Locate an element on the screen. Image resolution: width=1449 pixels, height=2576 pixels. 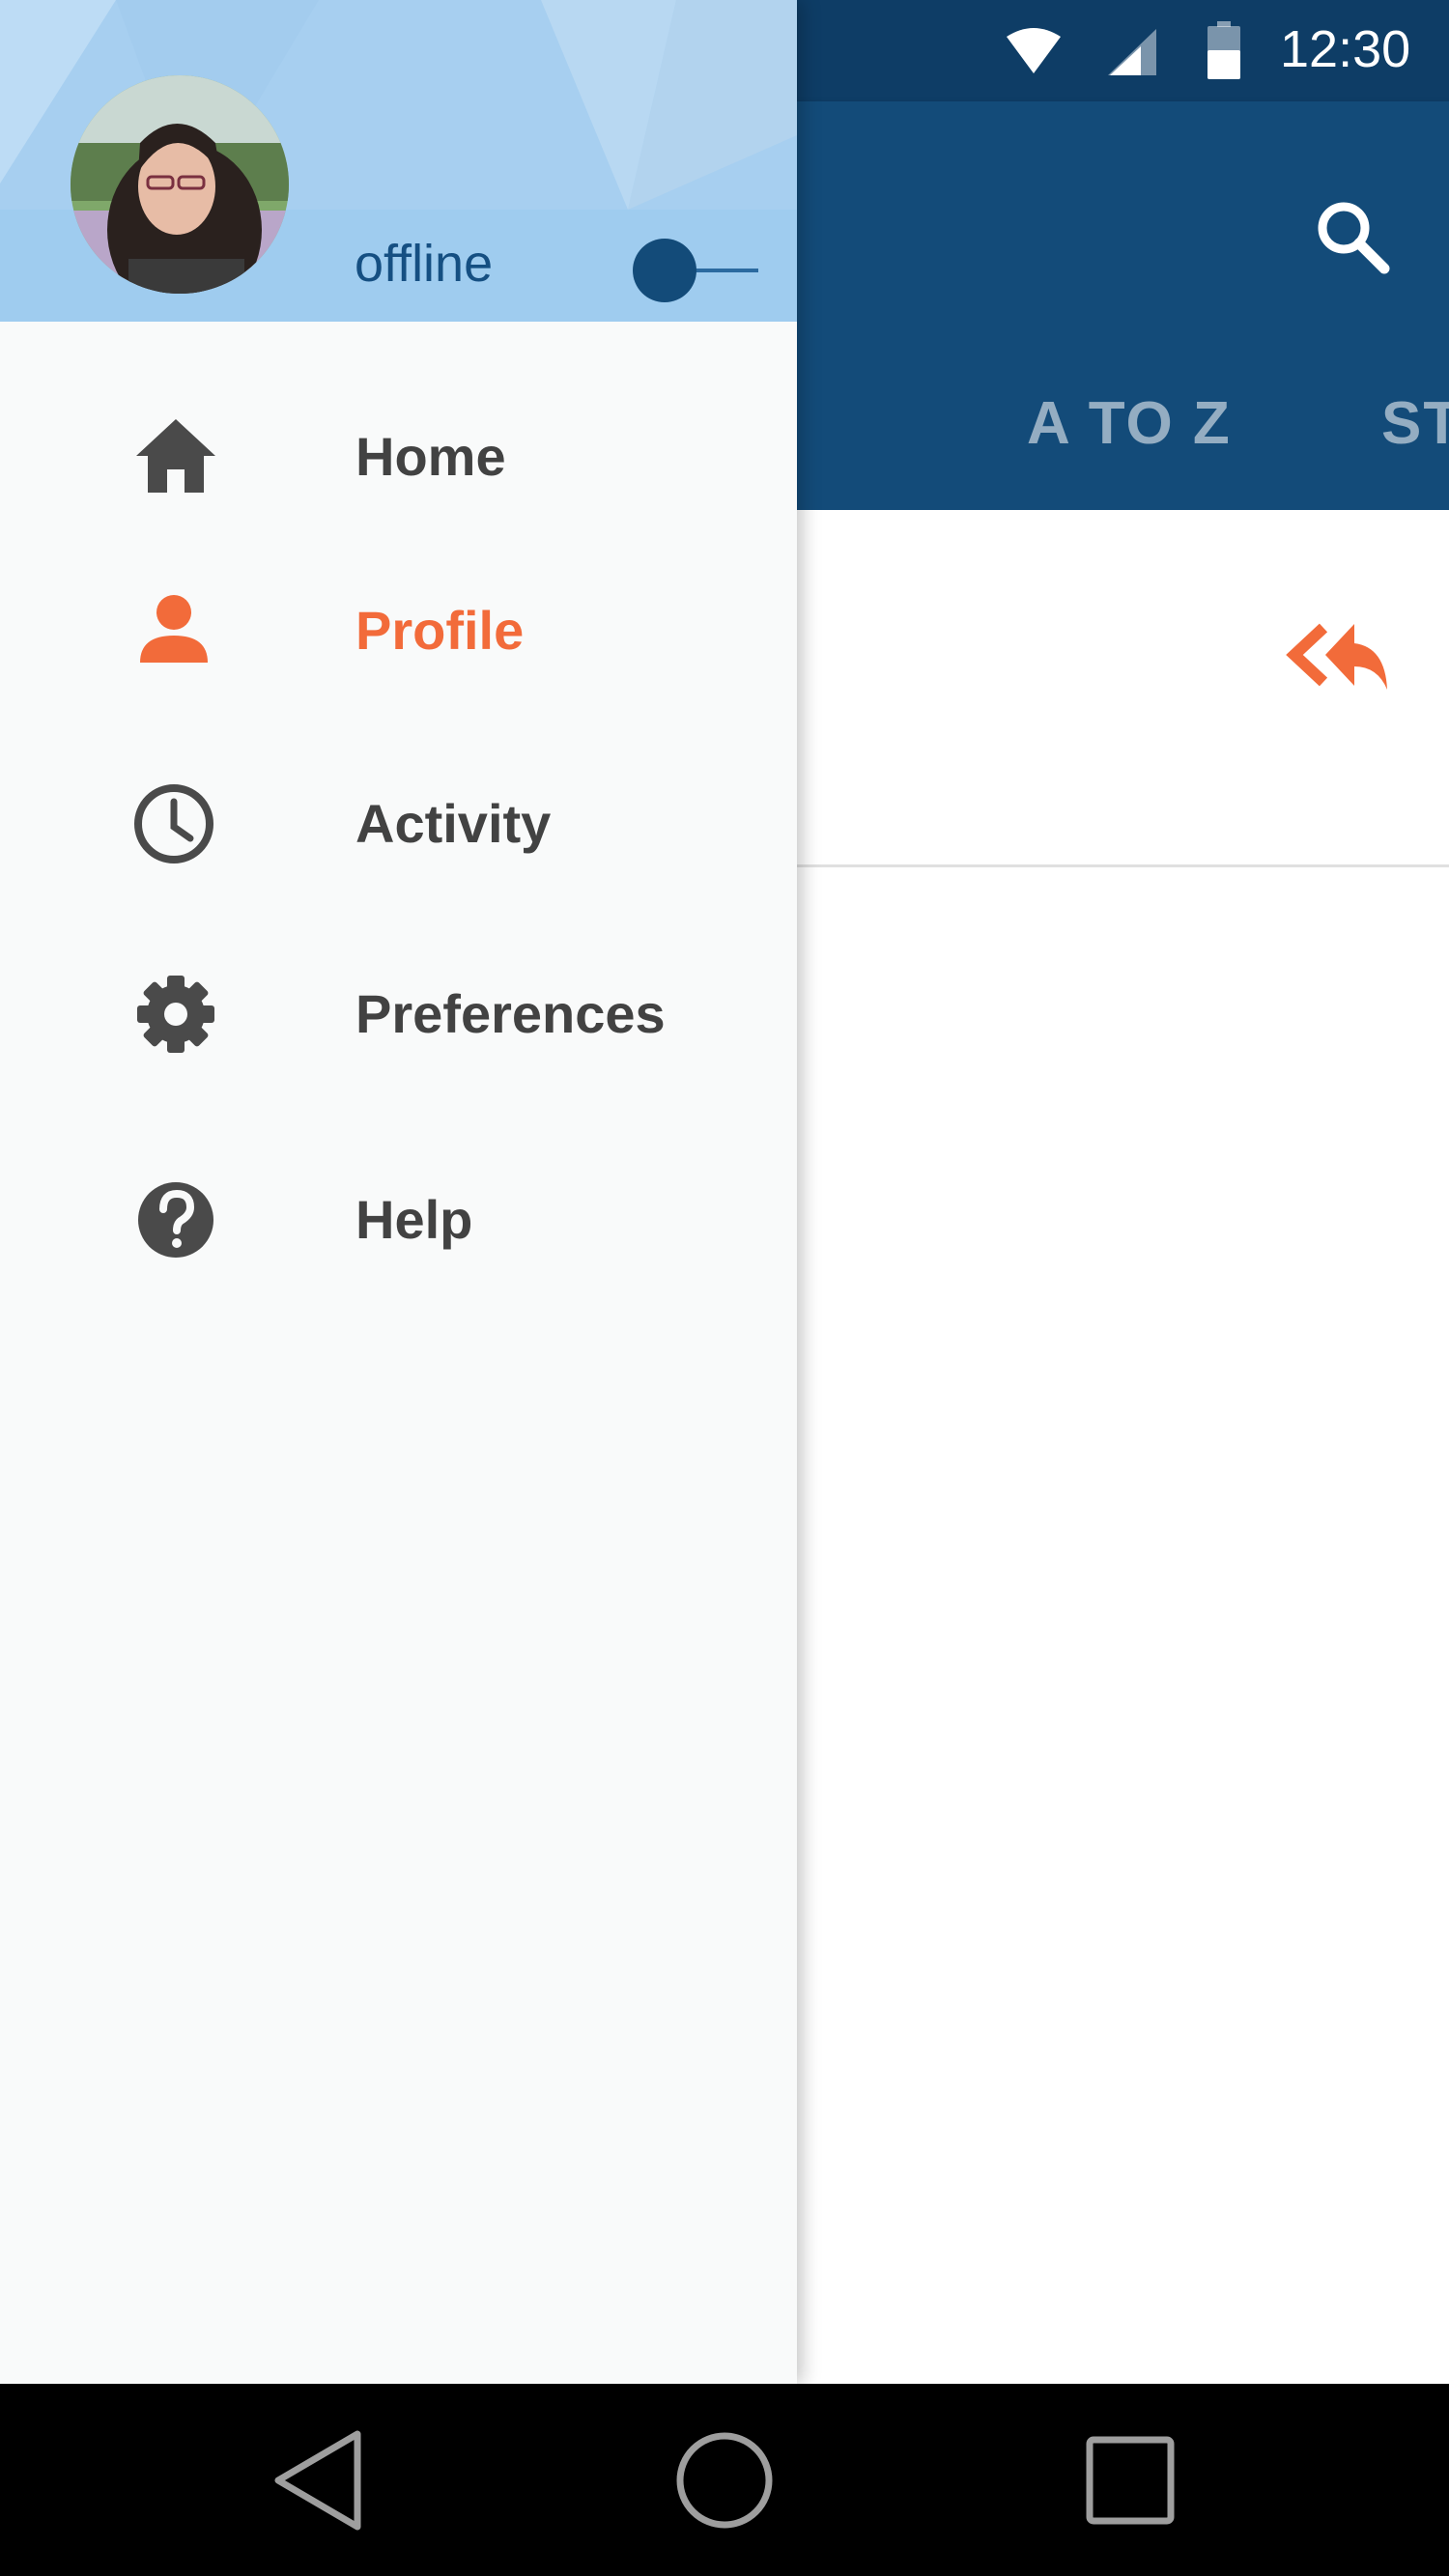
online-status-toggle is located at coordinates (695, 270).